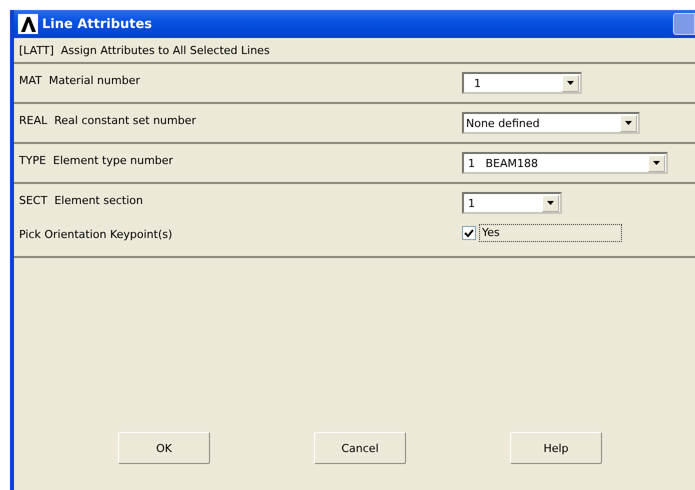 The image size is (695, 490). Describe the element at coordinates (96, 234) in the screenshot. I see `field-label: Pick Orientation Keypoint(s)` at that location.